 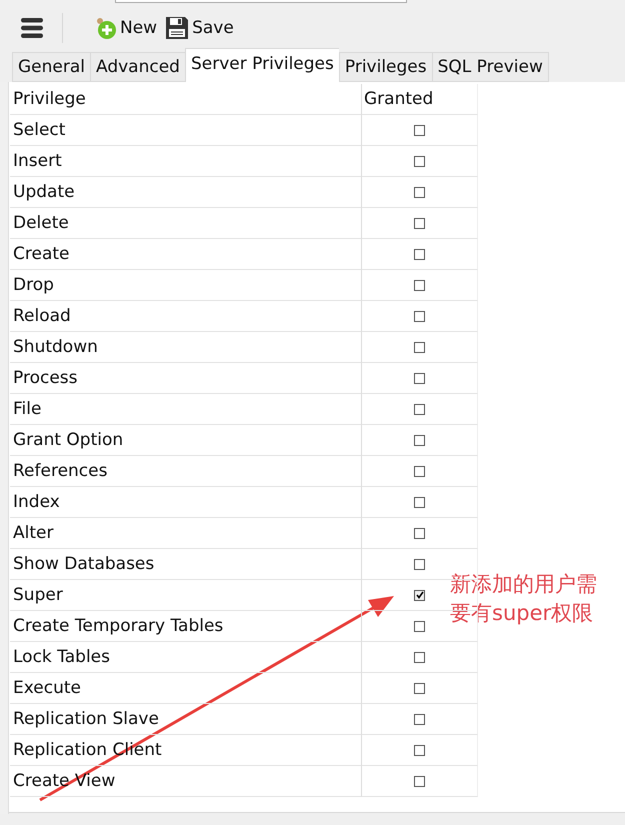 What do you see at coordinates (385, 67) in the screenshot?
I see `tab: Privileges` at bounding box center [385, 67].